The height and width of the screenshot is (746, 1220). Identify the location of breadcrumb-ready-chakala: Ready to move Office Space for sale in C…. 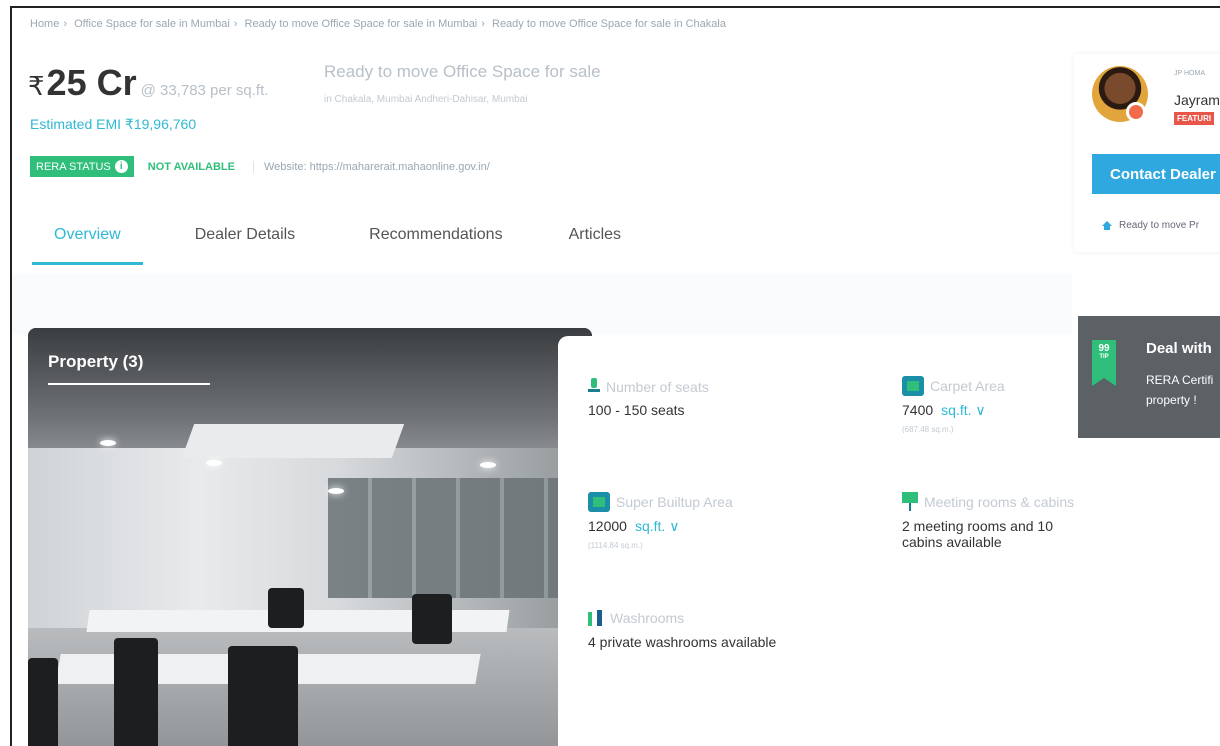
(609, 24).